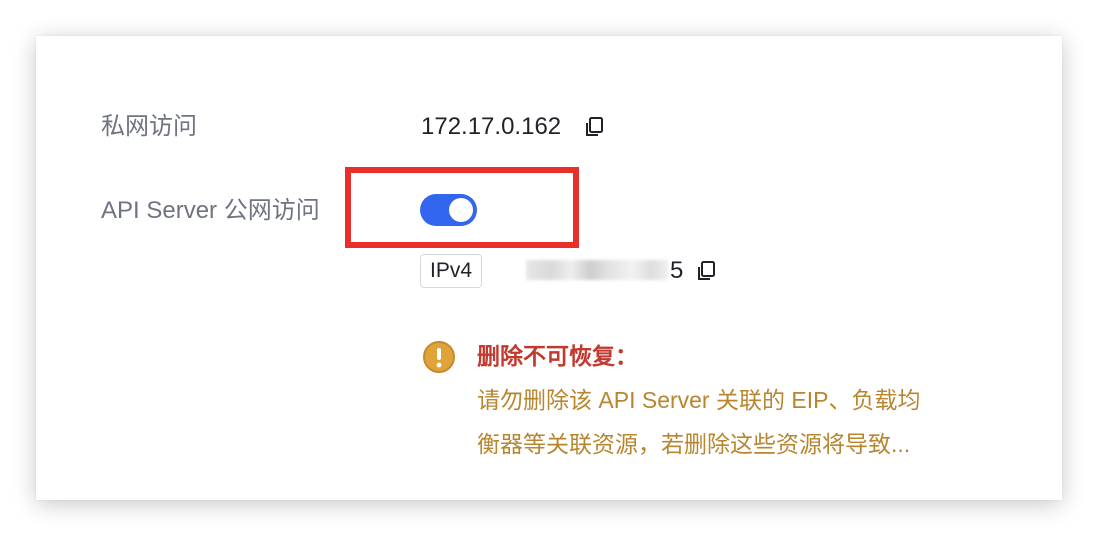 This screenshot has width=1098, height=536. What do you see at coordinates (439, 357) in the screenshot?
I see `exclamation-circle-icon` at bounding box center [439, 357].